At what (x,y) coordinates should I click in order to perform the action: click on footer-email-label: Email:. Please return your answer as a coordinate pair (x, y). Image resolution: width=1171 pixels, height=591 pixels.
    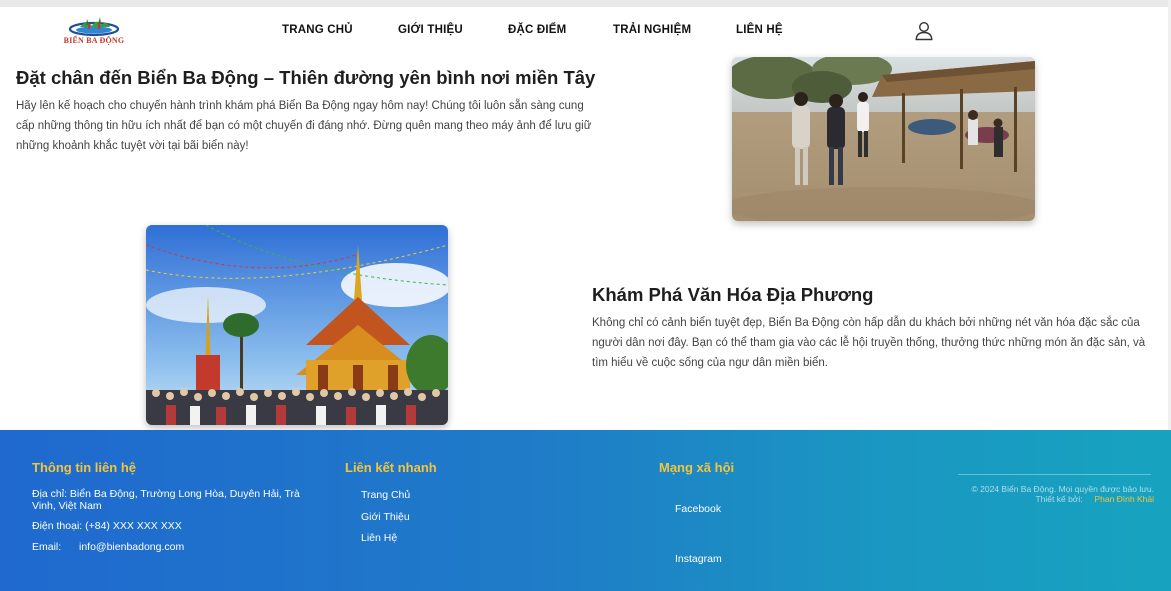
    Looking at the image, I should click on (47, 547).